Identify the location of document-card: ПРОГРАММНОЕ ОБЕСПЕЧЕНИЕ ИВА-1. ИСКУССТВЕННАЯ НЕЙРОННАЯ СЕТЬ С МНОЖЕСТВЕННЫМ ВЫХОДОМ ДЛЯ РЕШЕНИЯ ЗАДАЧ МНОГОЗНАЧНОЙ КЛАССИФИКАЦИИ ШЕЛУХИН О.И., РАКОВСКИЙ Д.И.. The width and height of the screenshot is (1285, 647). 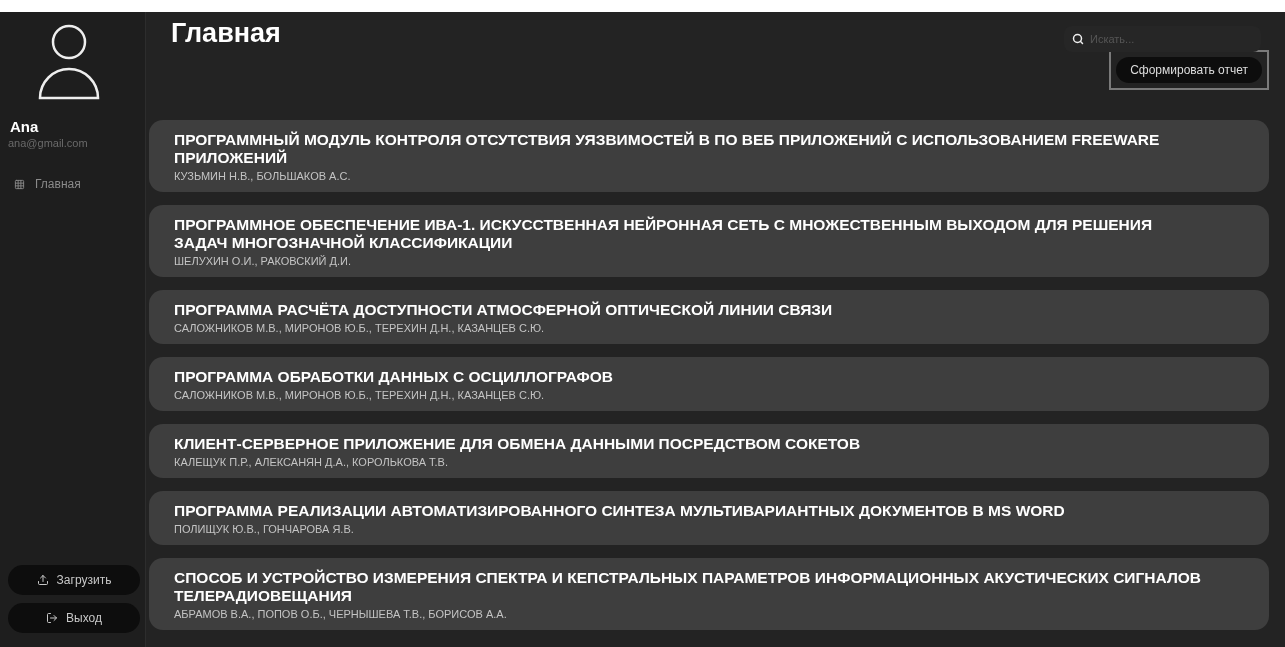
(709, 241).